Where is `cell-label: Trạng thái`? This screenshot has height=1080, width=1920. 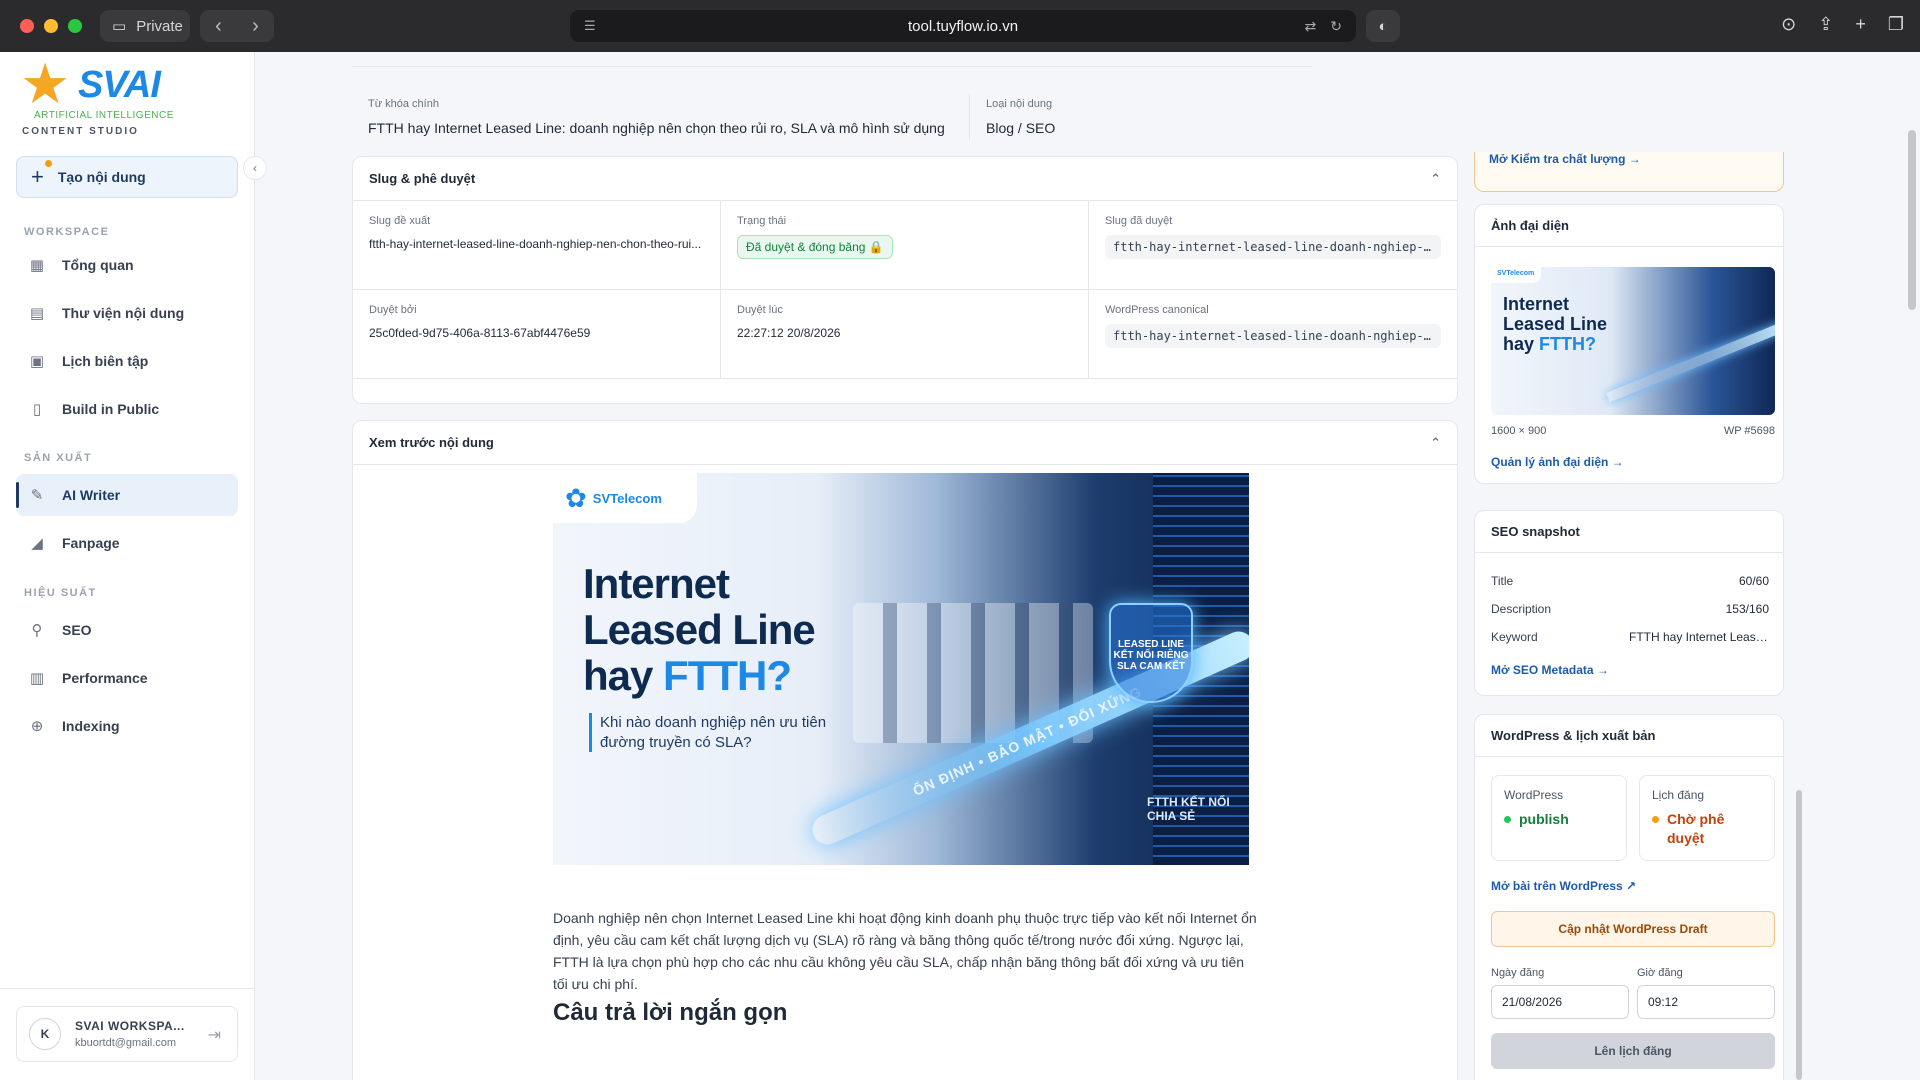 cell-label: Trạng thái is located at coordinates (762, 221).